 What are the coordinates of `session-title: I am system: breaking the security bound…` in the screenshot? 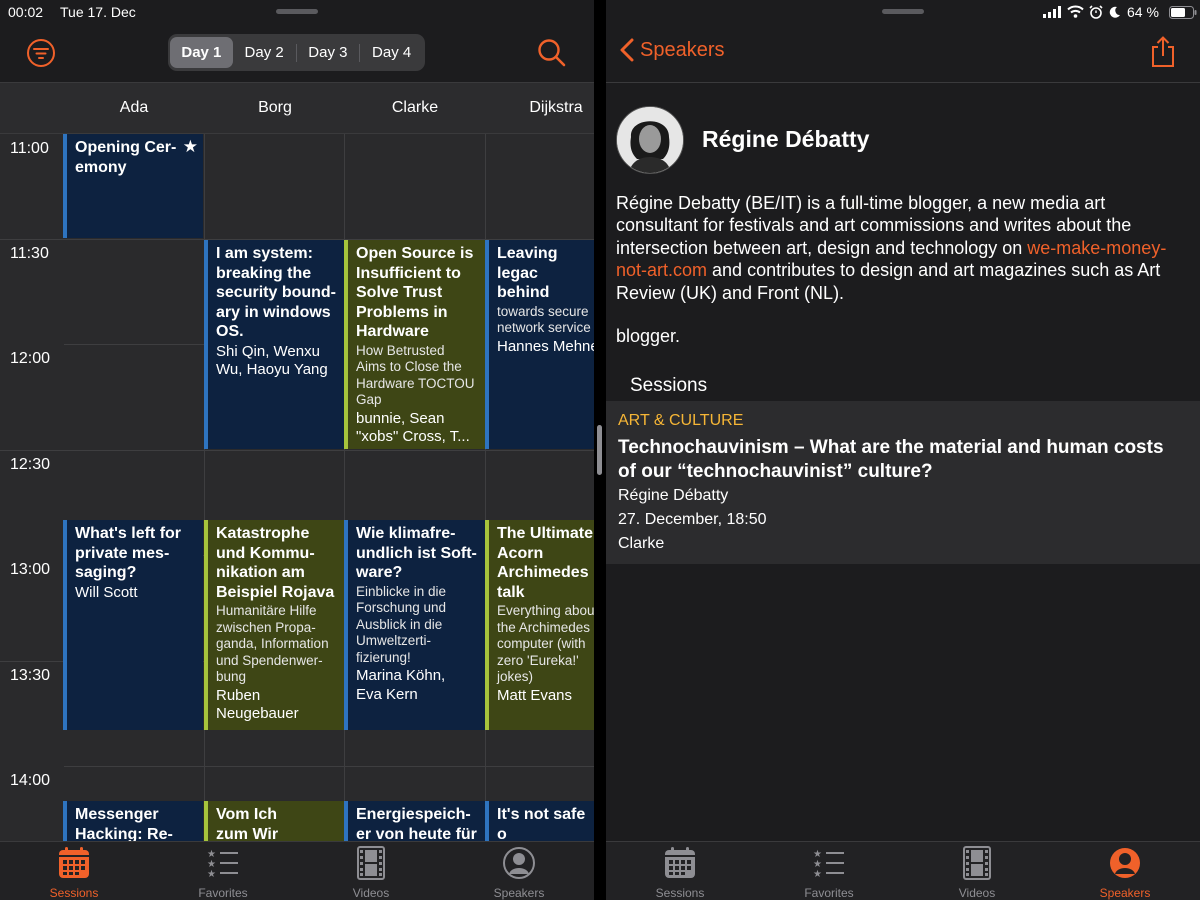 It's located at (276, 292).